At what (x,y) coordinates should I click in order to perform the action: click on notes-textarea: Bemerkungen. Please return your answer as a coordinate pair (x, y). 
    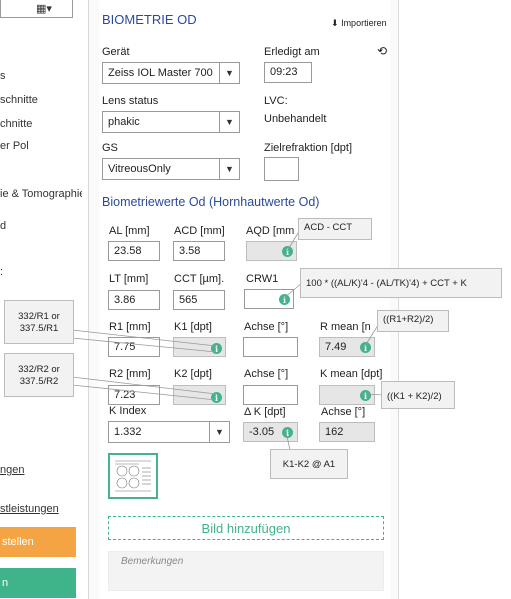
    Looking at the image, I should click on (246, 571).